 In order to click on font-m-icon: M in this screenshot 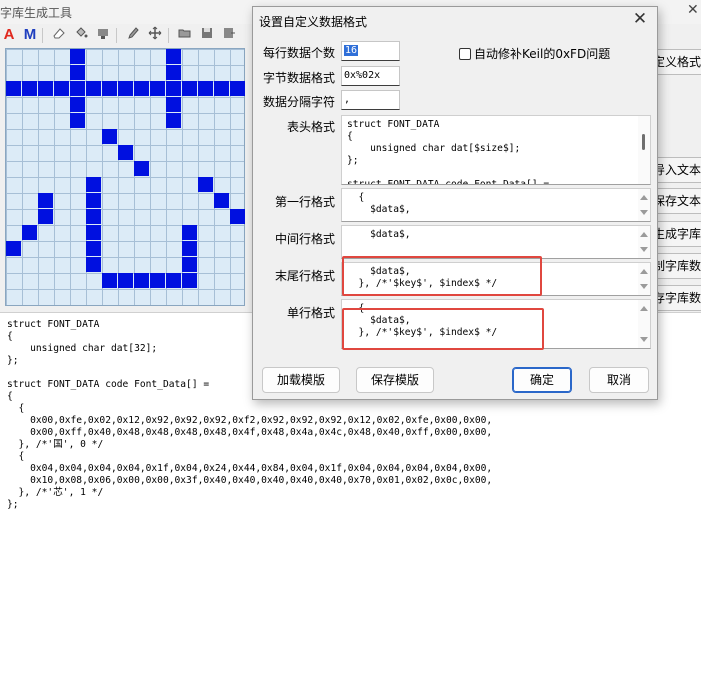, I will do `click(30, 35)`.